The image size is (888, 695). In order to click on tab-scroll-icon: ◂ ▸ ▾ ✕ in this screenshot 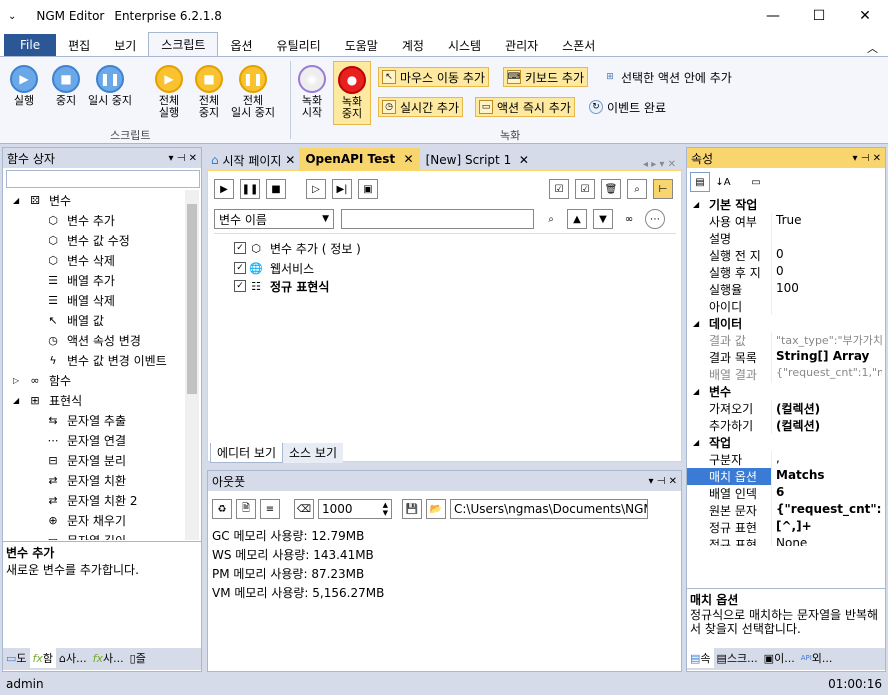, I will do `click(659, 164)`.